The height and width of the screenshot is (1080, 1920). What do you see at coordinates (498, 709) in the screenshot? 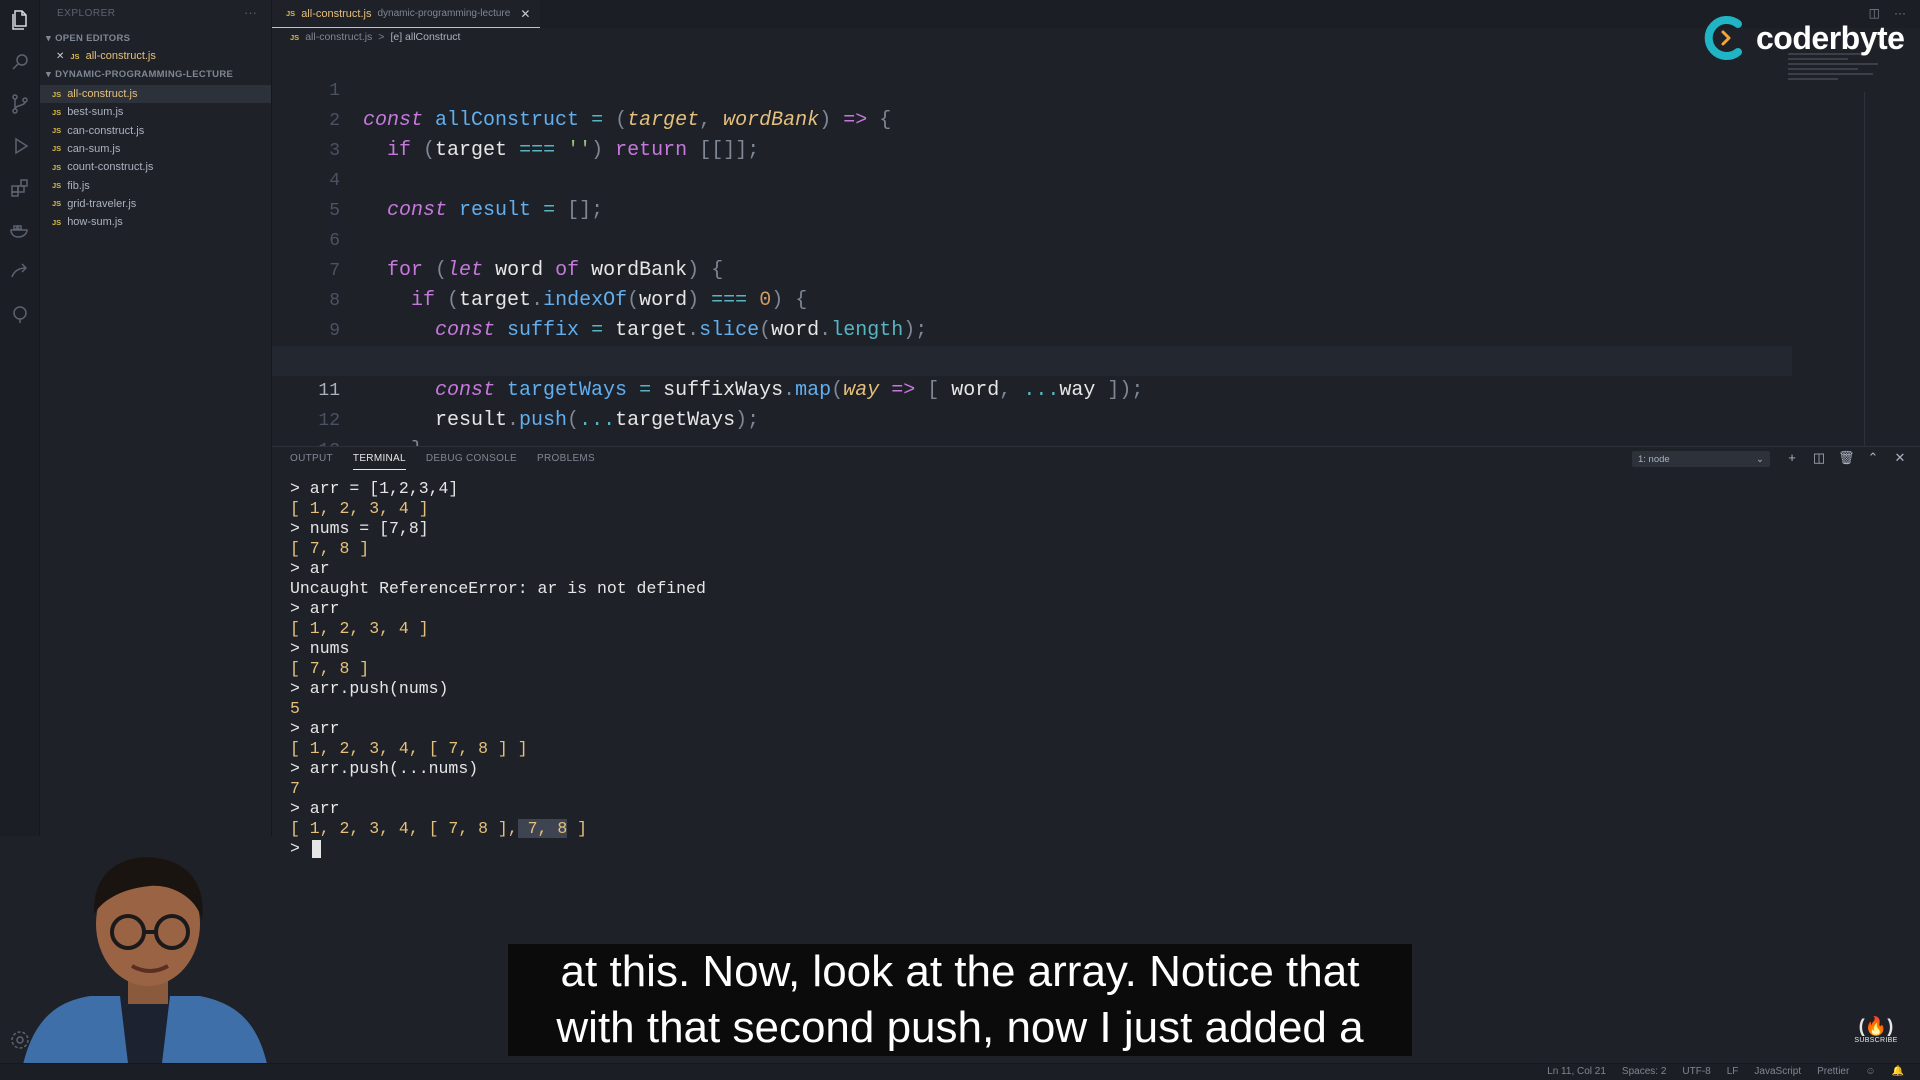
I see `terminal-line: 5` at bounding box center [498, 709].